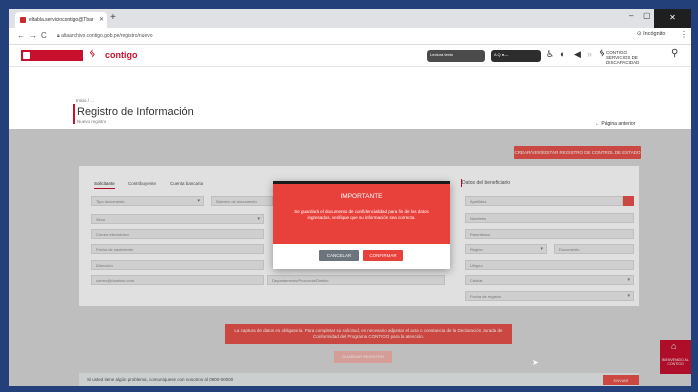 The image size is (698, 392). Describe the element at coordinates (33, 35) in the screenshot. I see `forward-icon: →` at that location.